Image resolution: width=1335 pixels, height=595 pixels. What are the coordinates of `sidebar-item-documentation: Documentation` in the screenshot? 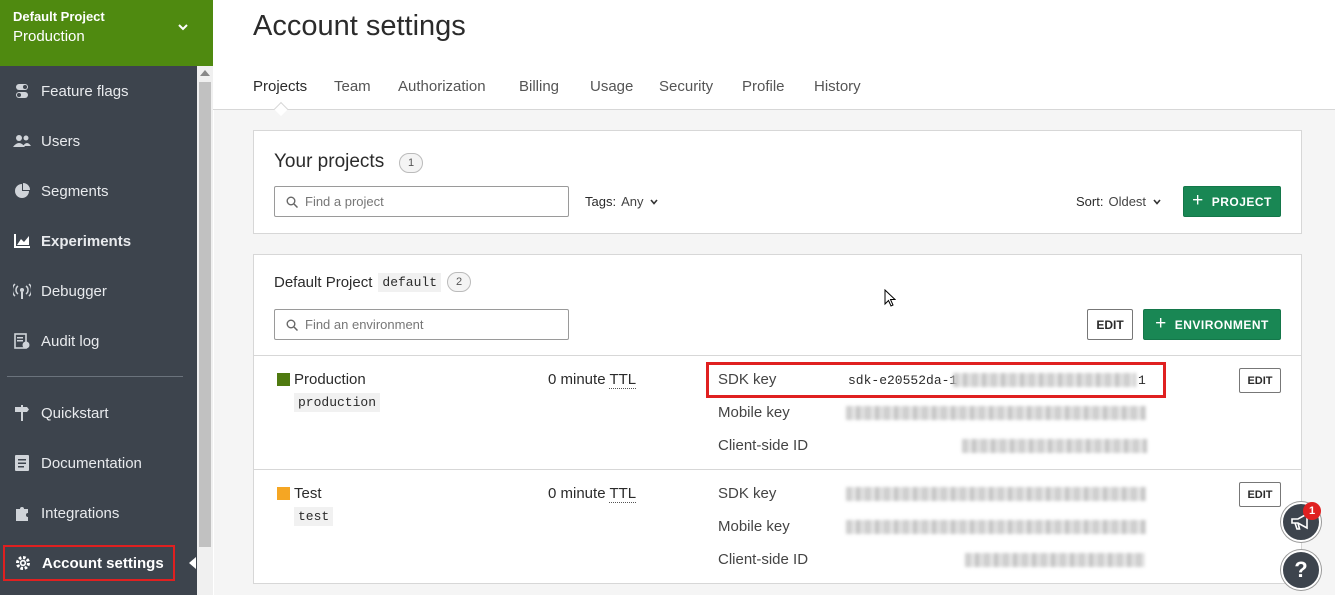 It's located at (98, 463).